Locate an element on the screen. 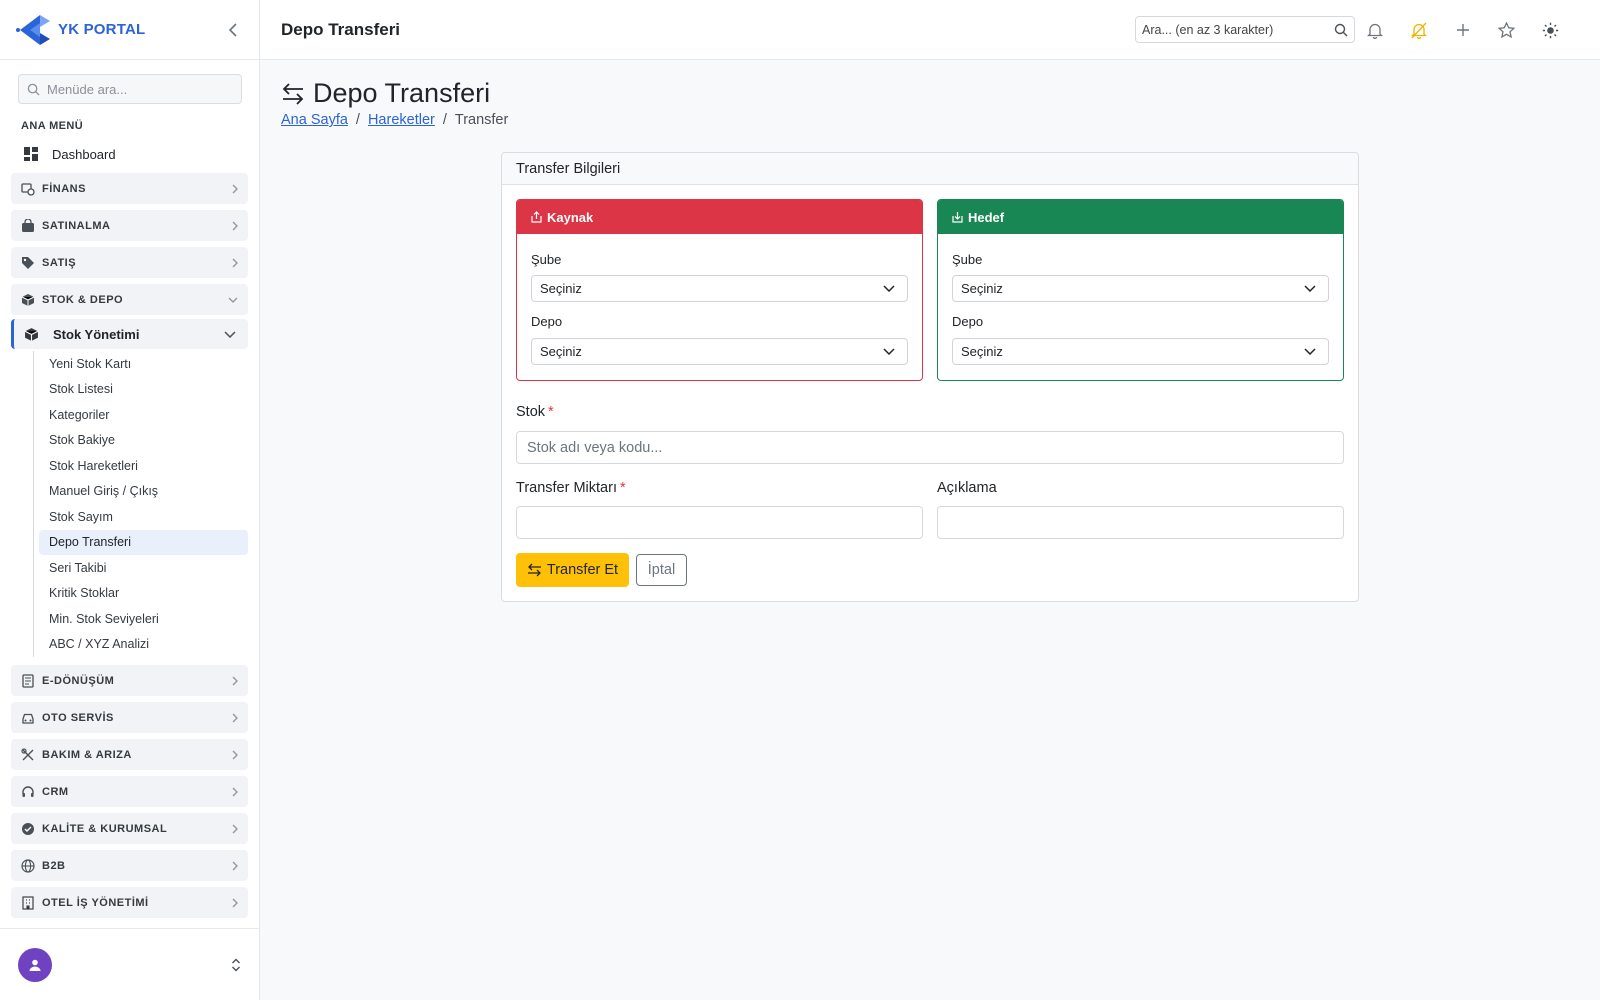  brand-name: YK PORTAL is located at coordinates (102, 29).